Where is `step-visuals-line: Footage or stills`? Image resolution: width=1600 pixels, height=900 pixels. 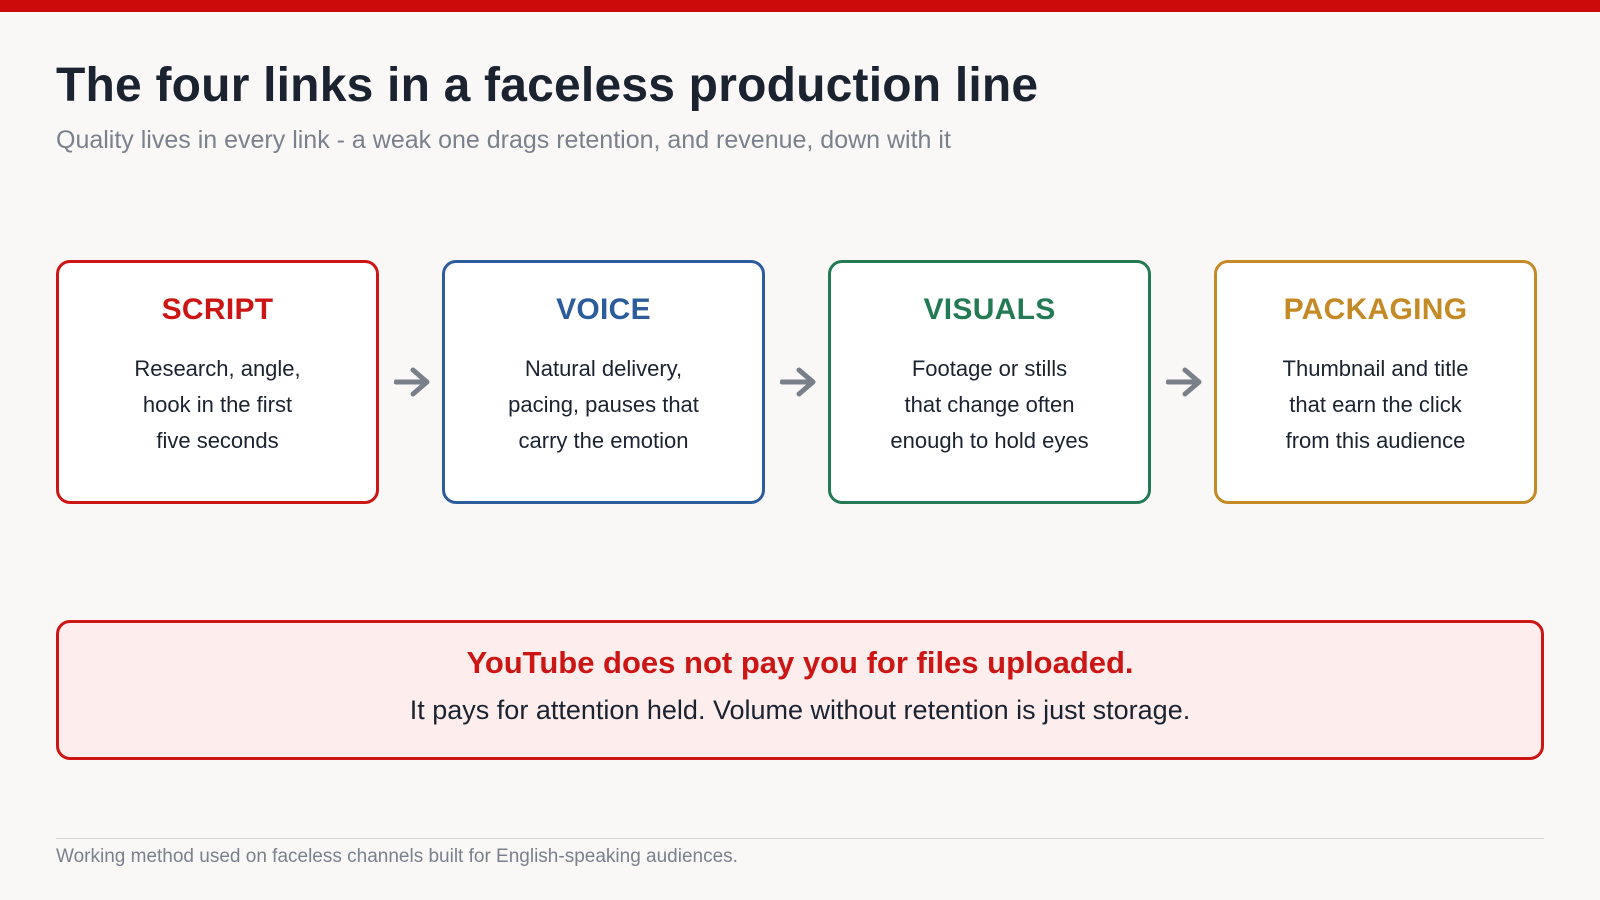 step-visuals-line: Footage or stills is located at coordinates (989, 368).